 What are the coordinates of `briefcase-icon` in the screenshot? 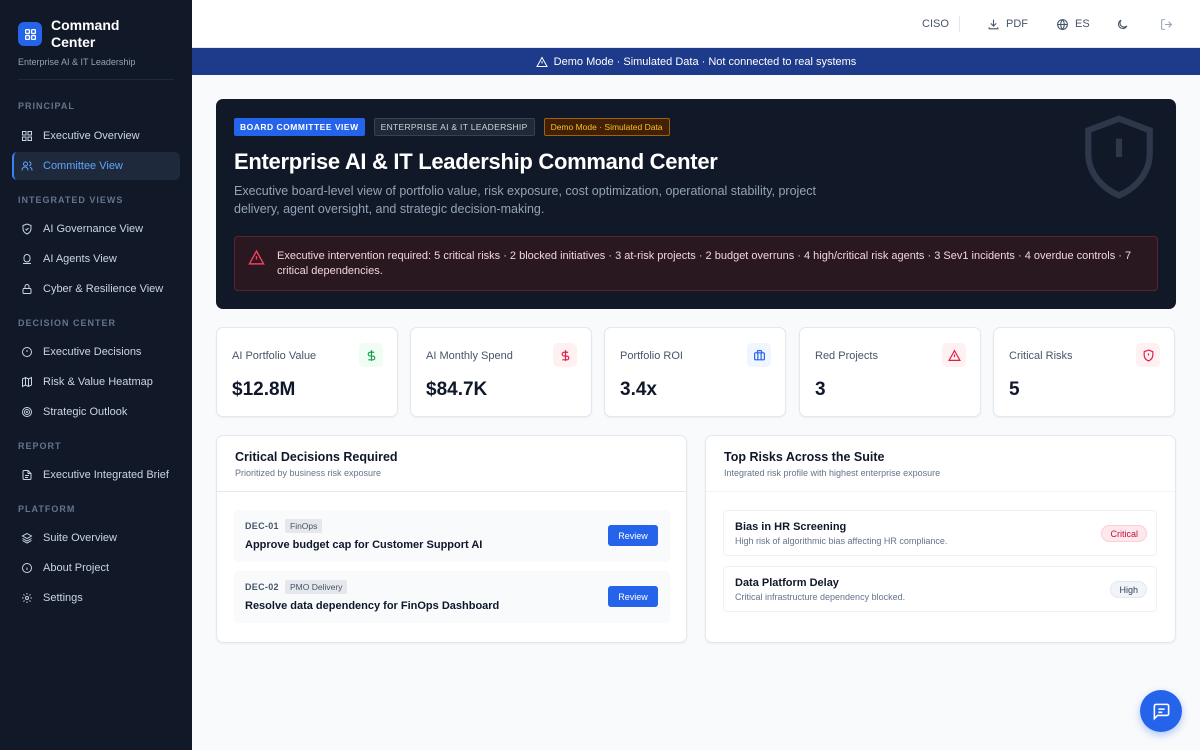 It's located at (759, 355).